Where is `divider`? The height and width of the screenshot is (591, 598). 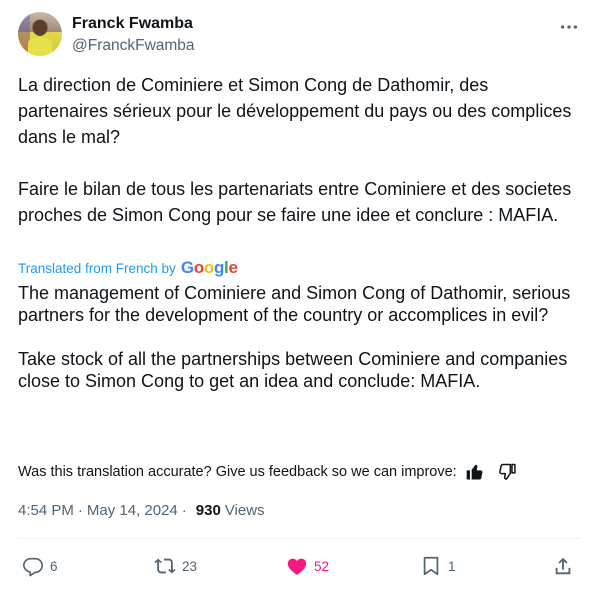 divider is located at coordinates (299, 538).